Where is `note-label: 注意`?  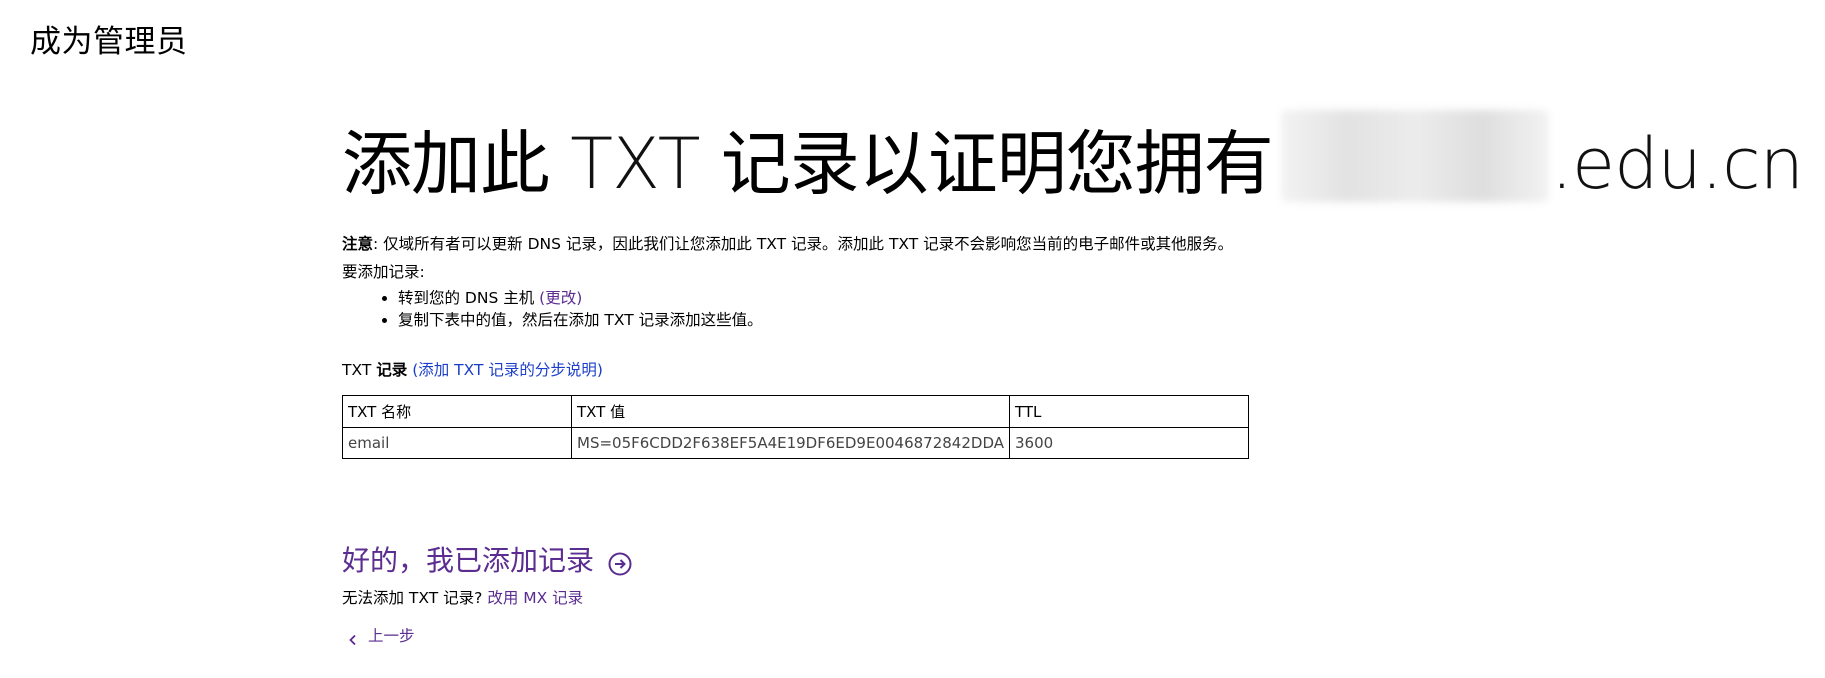 note-label: 注意 is located at coordinates (358, 244).